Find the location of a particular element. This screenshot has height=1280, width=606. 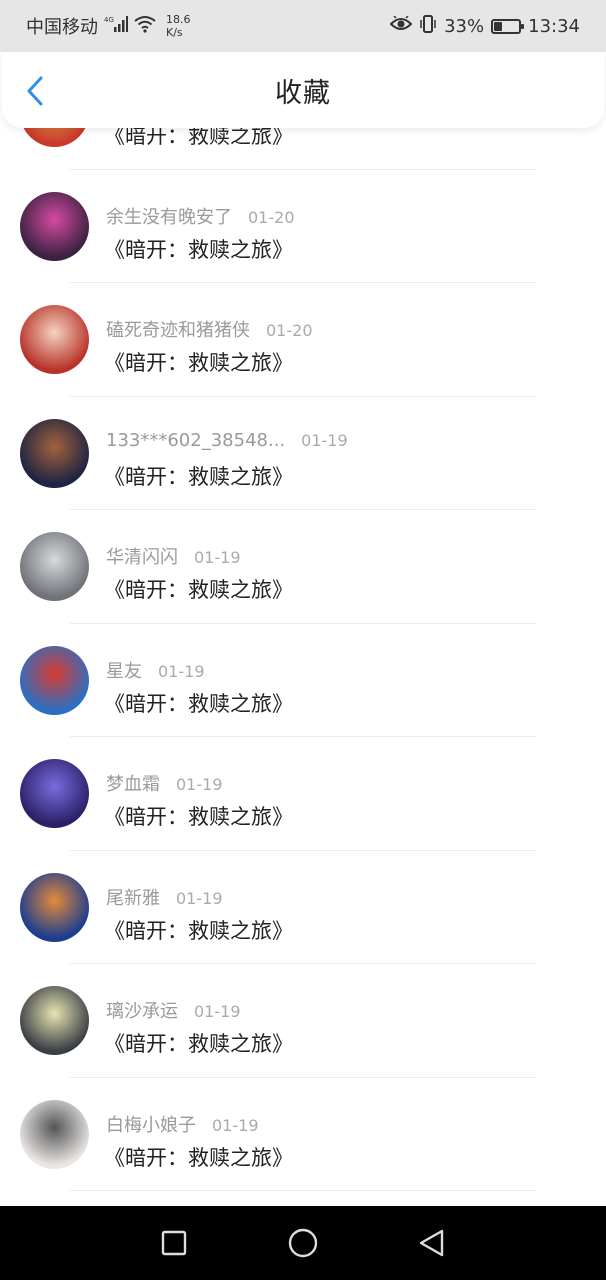

user-name: 尾新雅 is located at coordinates (133, 897).